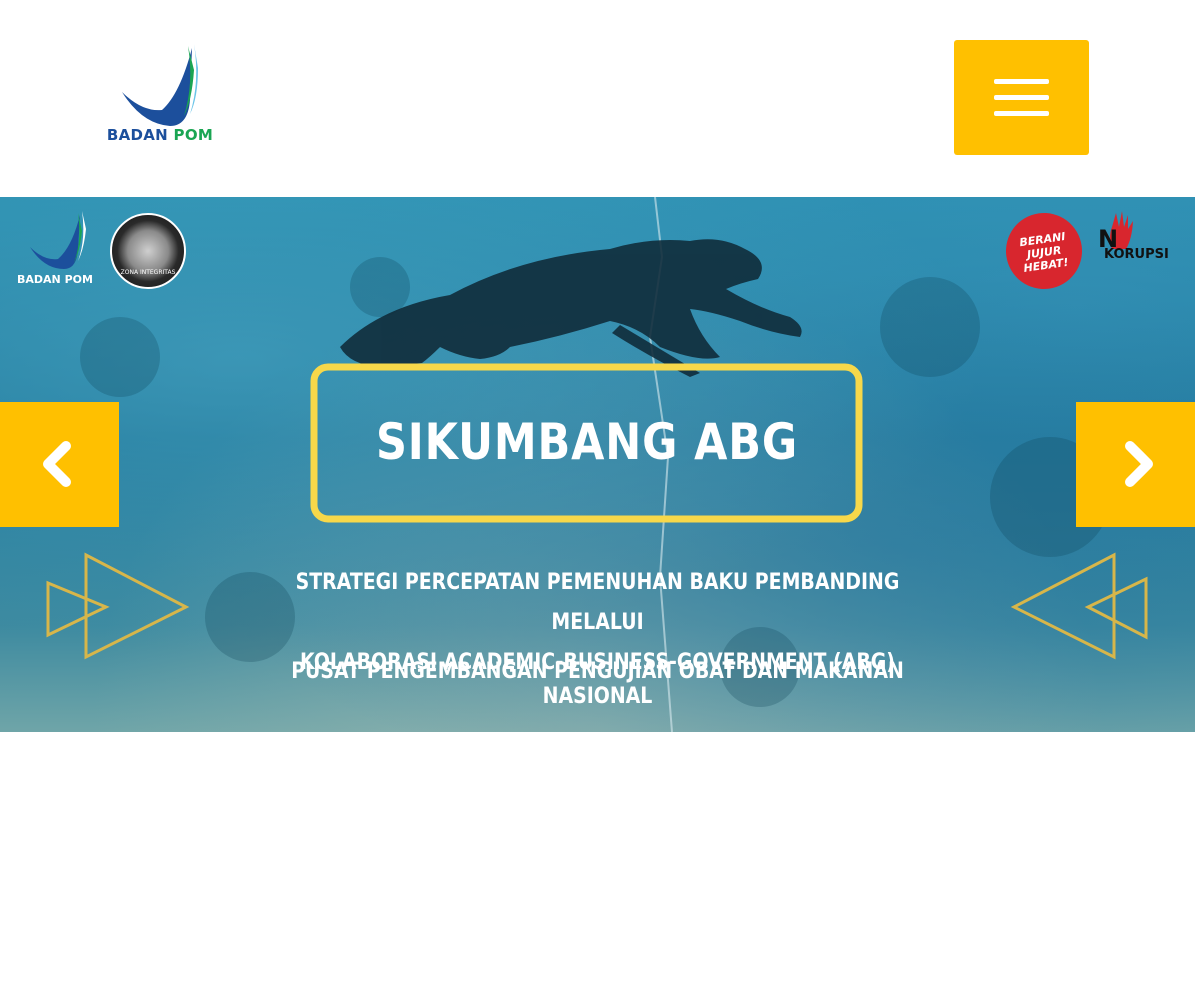 Image resolution: width=1195 pixels, height=997 pixels. I want to click on slider-prev-button, so click(59, 464).